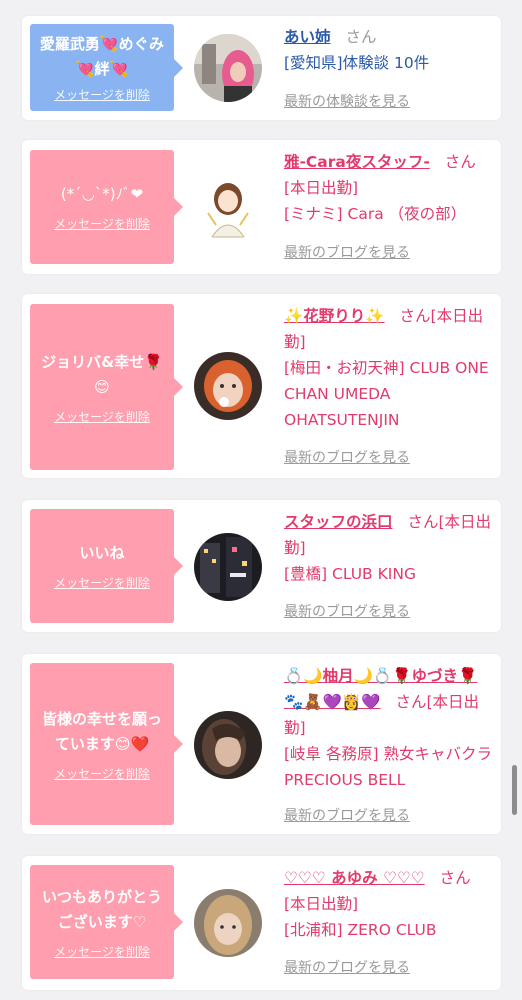  What do you see at coordinates (354, 878) in the screenshot?
I see `user-name-link: ♡♡♡ あゆみ ♡♡♡` at bounding box center [354, 878].